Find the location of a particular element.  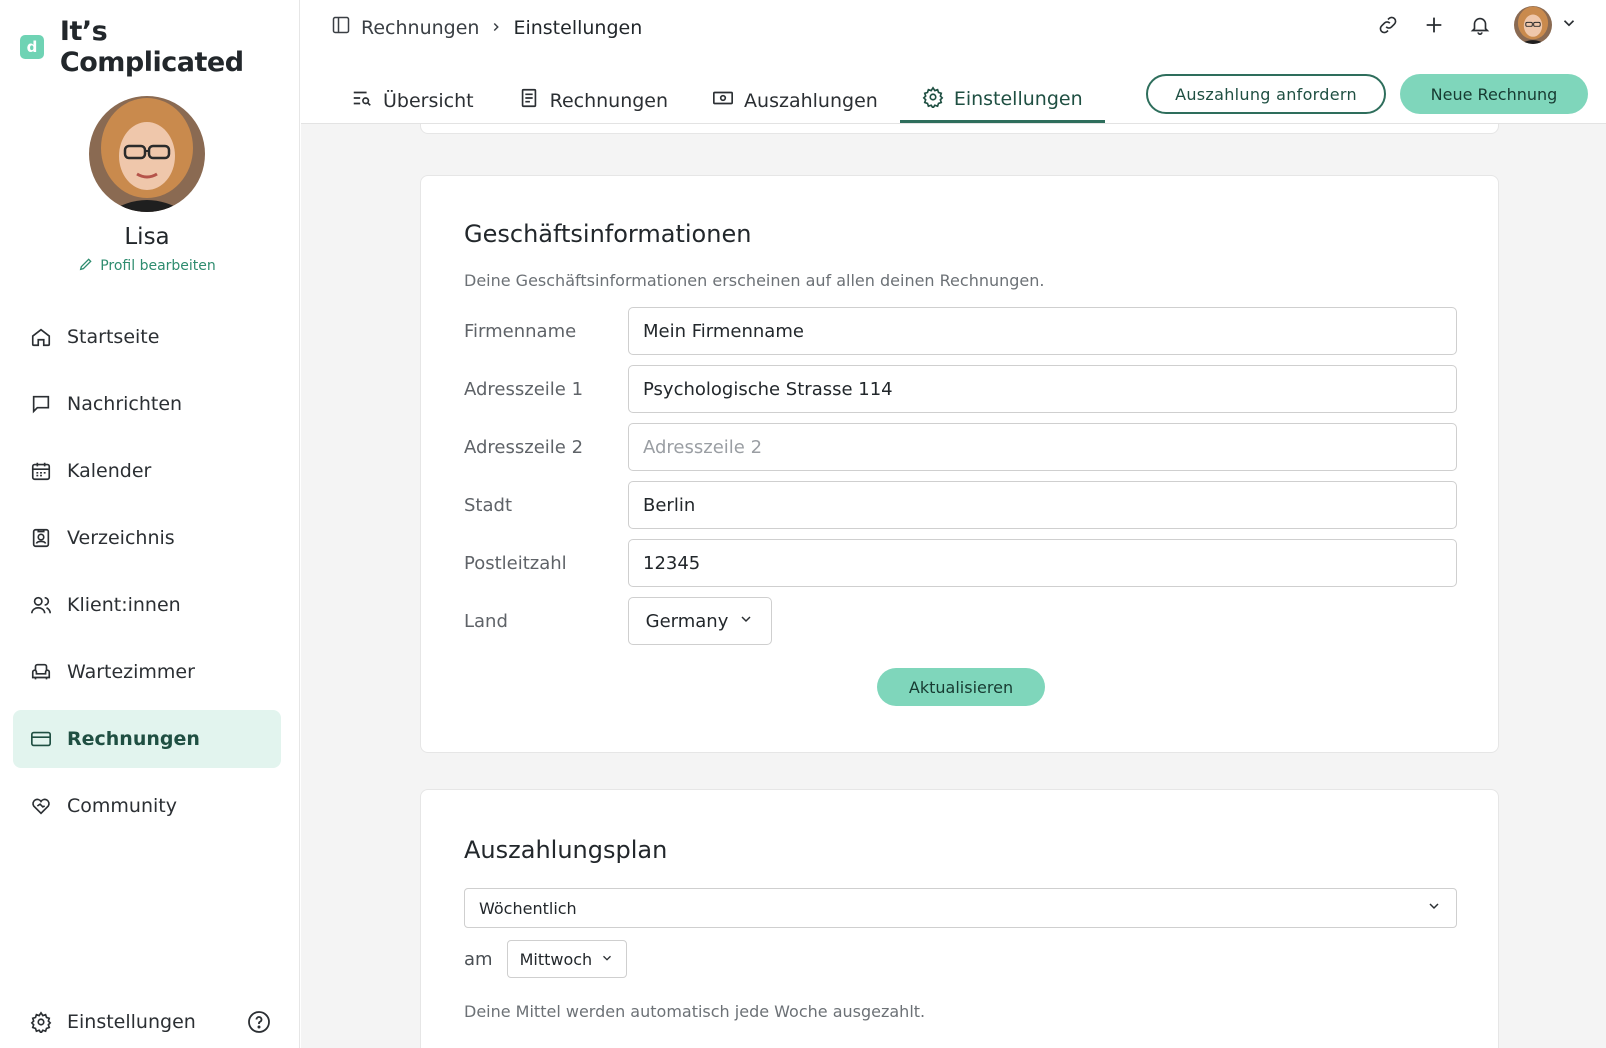

chevron-right-icon is located at coordinates (496, 28).